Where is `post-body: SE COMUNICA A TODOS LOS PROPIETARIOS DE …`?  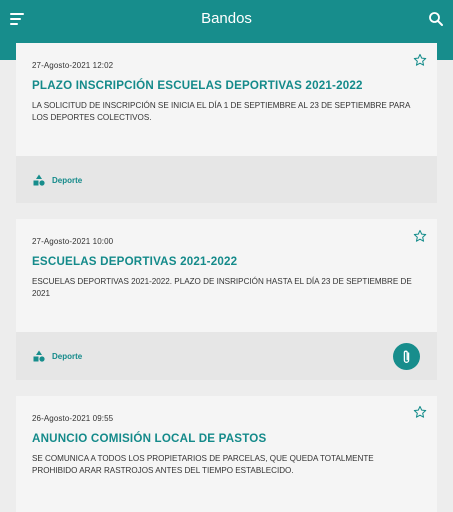 post-body: SE COMUNICA A TODOS LOS PROPIETARIOS DE … is located at coordinates (203, 464).